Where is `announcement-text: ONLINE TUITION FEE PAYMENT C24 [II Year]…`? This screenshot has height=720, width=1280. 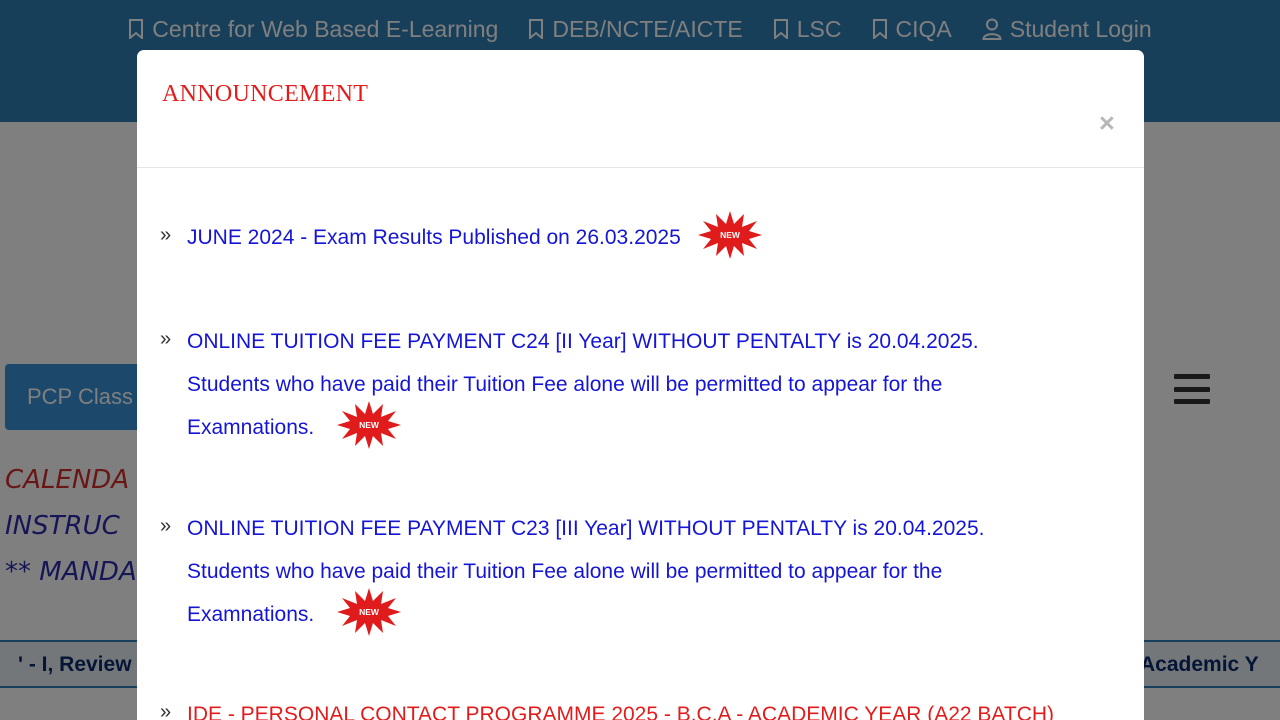
announcement-text: ONLINE TUITION FEE PAYMENT C24 [II Year]… is located at coordinates (637, 385).